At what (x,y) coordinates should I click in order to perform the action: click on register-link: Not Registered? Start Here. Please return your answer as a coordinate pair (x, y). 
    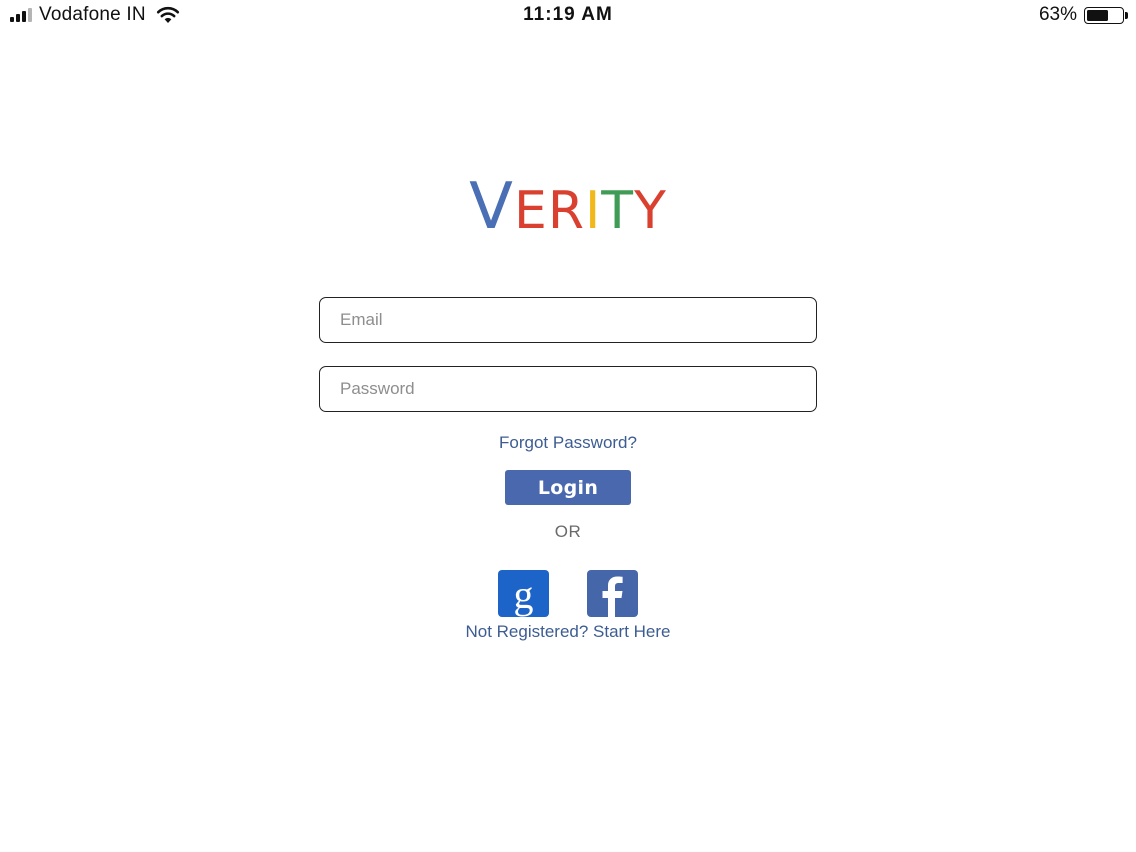
    Looking at the image, I should click on (567, 631).